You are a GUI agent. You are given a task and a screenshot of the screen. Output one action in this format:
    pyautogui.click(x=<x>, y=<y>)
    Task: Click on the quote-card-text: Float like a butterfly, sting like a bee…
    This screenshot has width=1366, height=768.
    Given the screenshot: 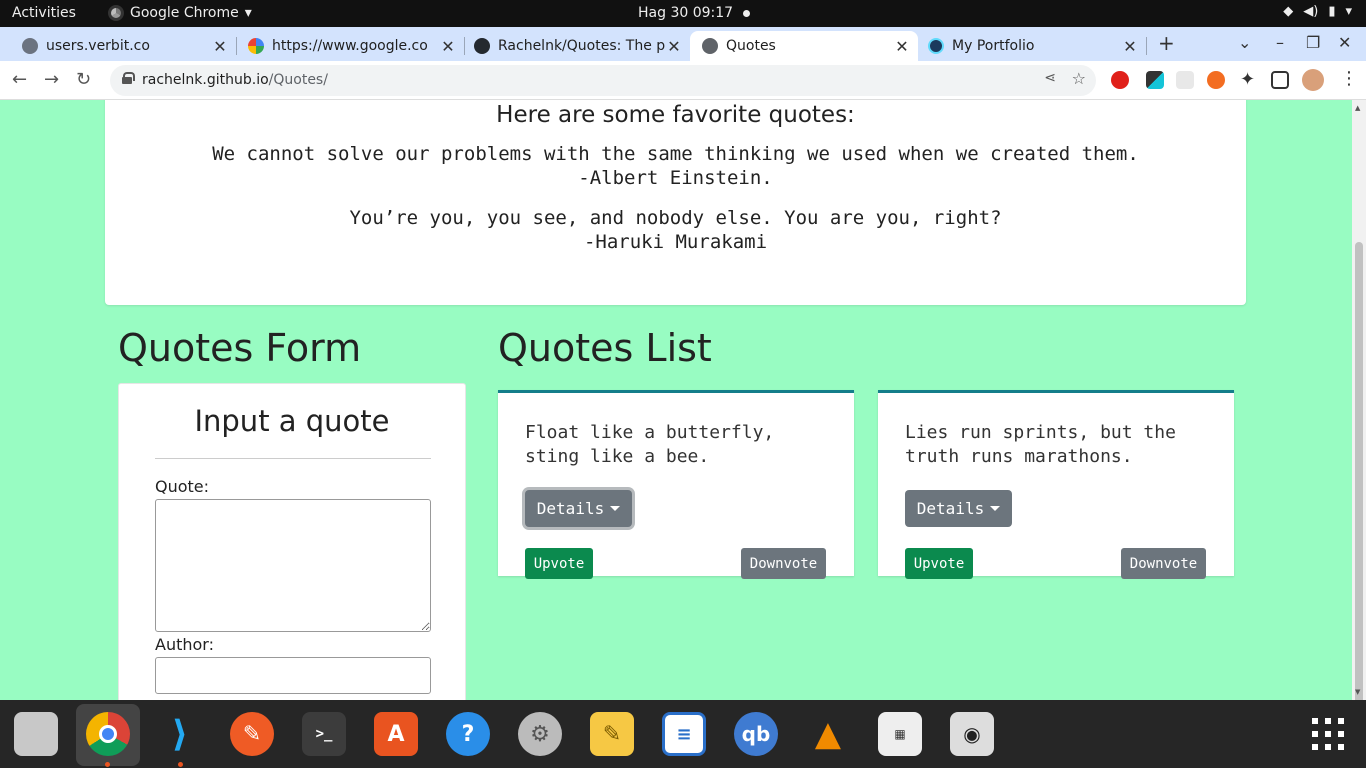 What is the action you would take?
    pyautogui.click(x=650, y=444)
    